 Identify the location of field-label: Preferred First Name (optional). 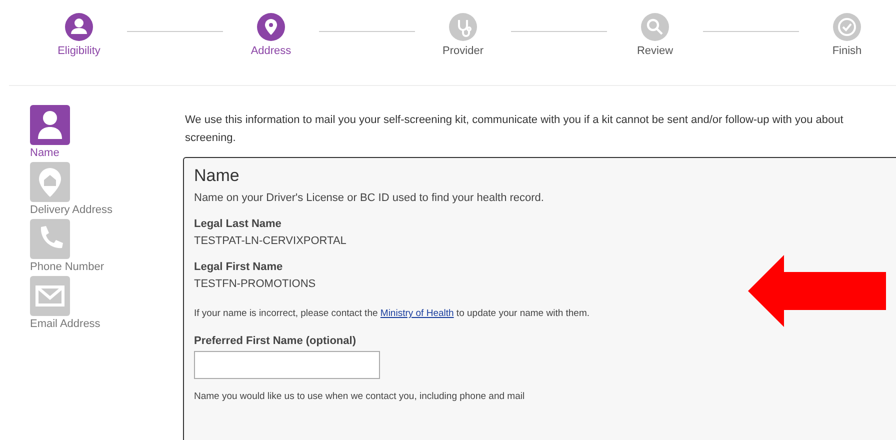
(275, 341).